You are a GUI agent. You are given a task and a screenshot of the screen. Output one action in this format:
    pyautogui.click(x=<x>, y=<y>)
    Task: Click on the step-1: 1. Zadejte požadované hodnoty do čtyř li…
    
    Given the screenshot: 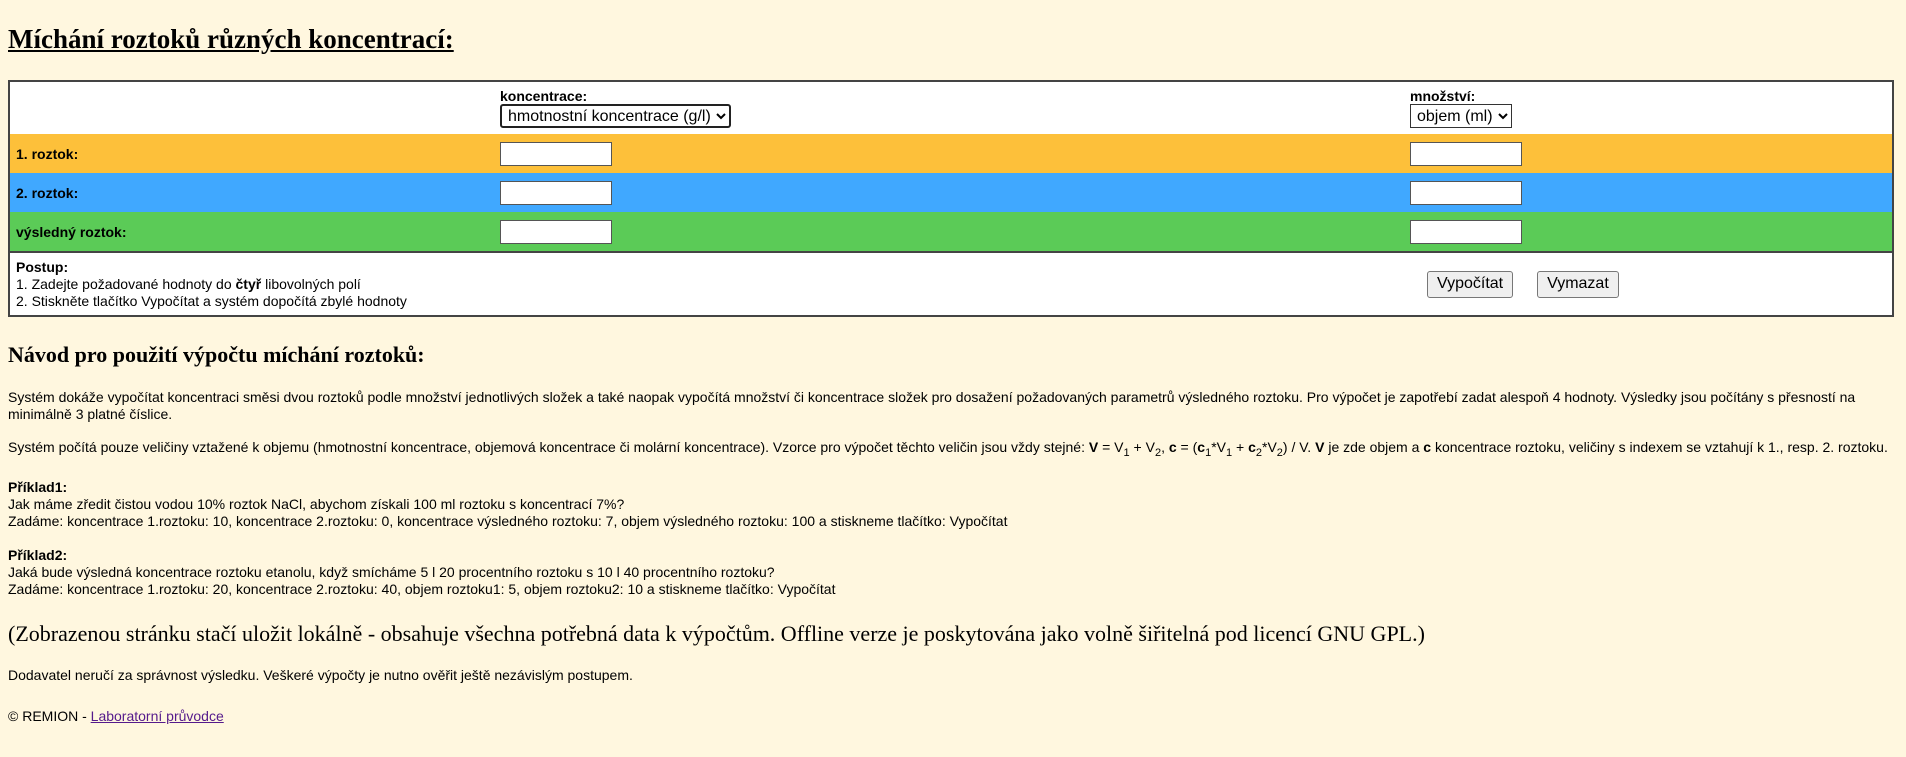 What is the action you would take?
    pyautogui.click(x=188, y=284)
    